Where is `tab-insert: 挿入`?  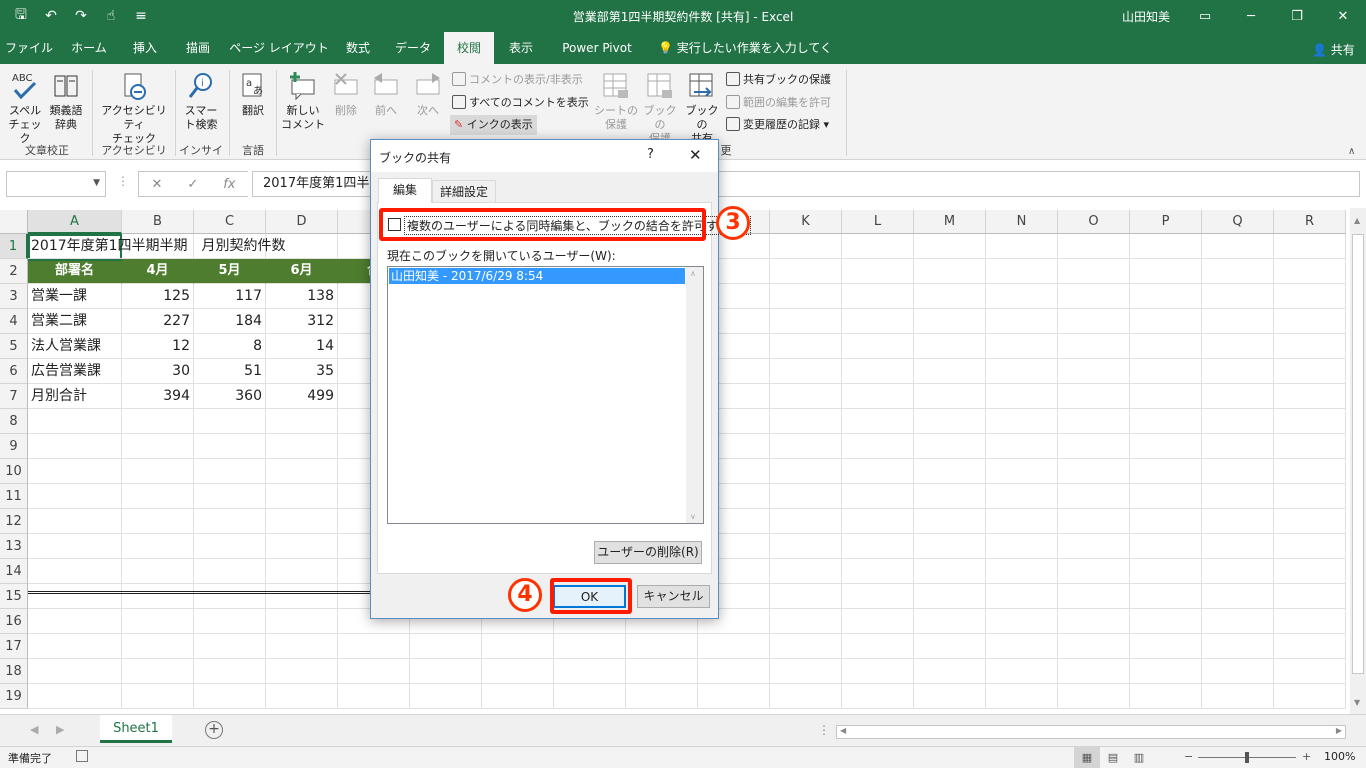 tab-insert: 挿入 is located at coordinates (145, 48).